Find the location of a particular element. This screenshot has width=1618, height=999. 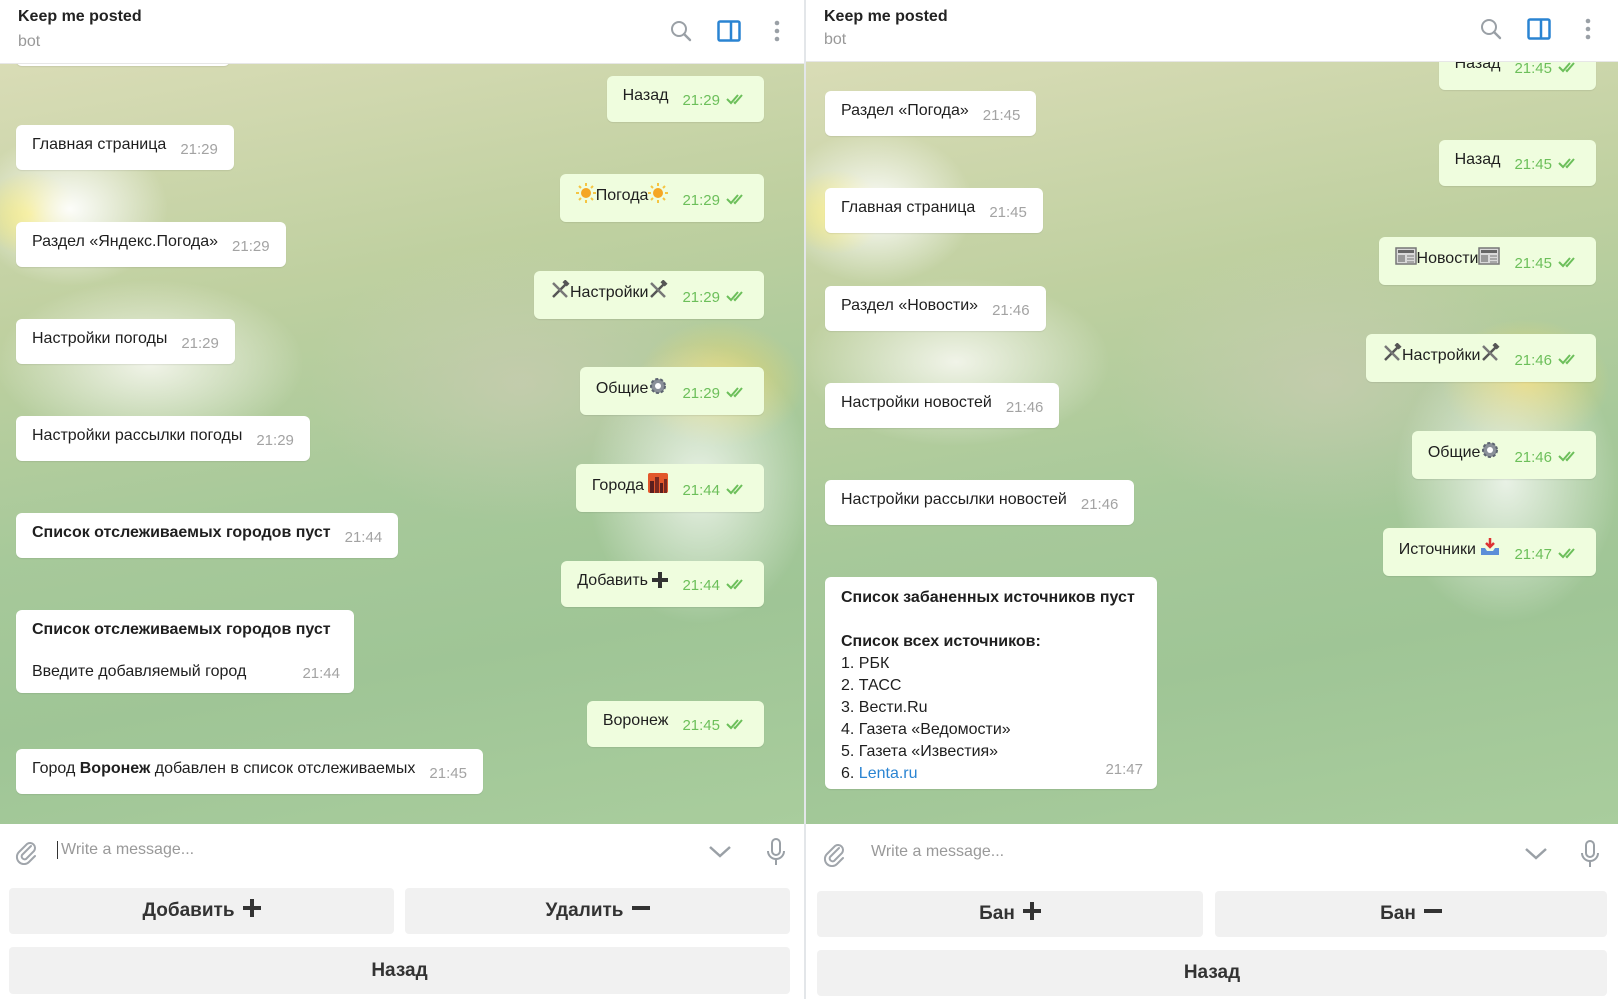

message-bubble-in: Настройки рассылки погоды 21:29 is located at coordinates (163, 438).